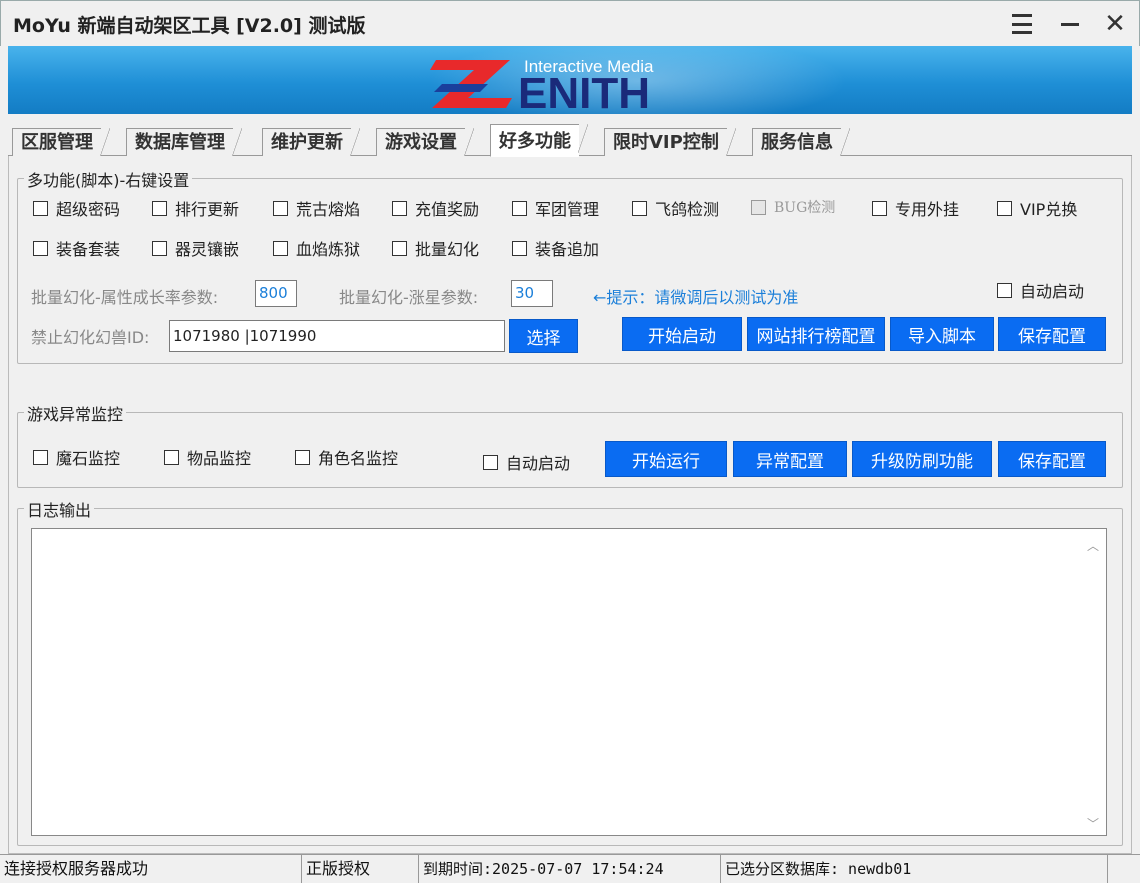  Describe the element at coordinates (61, 142) in the screenshot. I see `tab-server-management: 区服管理` at that location.